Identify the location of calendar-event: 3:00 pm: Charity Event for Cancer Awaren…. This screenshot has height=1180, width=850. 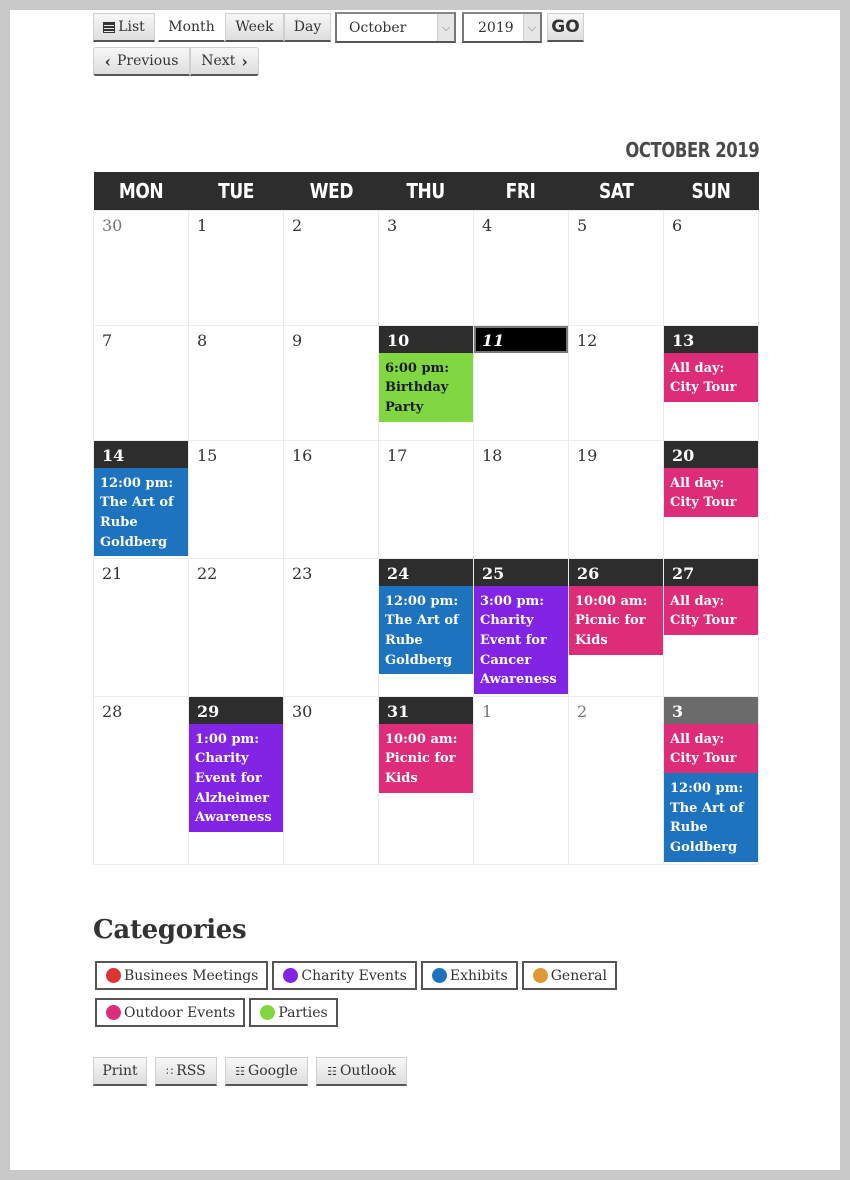
(521, 640).